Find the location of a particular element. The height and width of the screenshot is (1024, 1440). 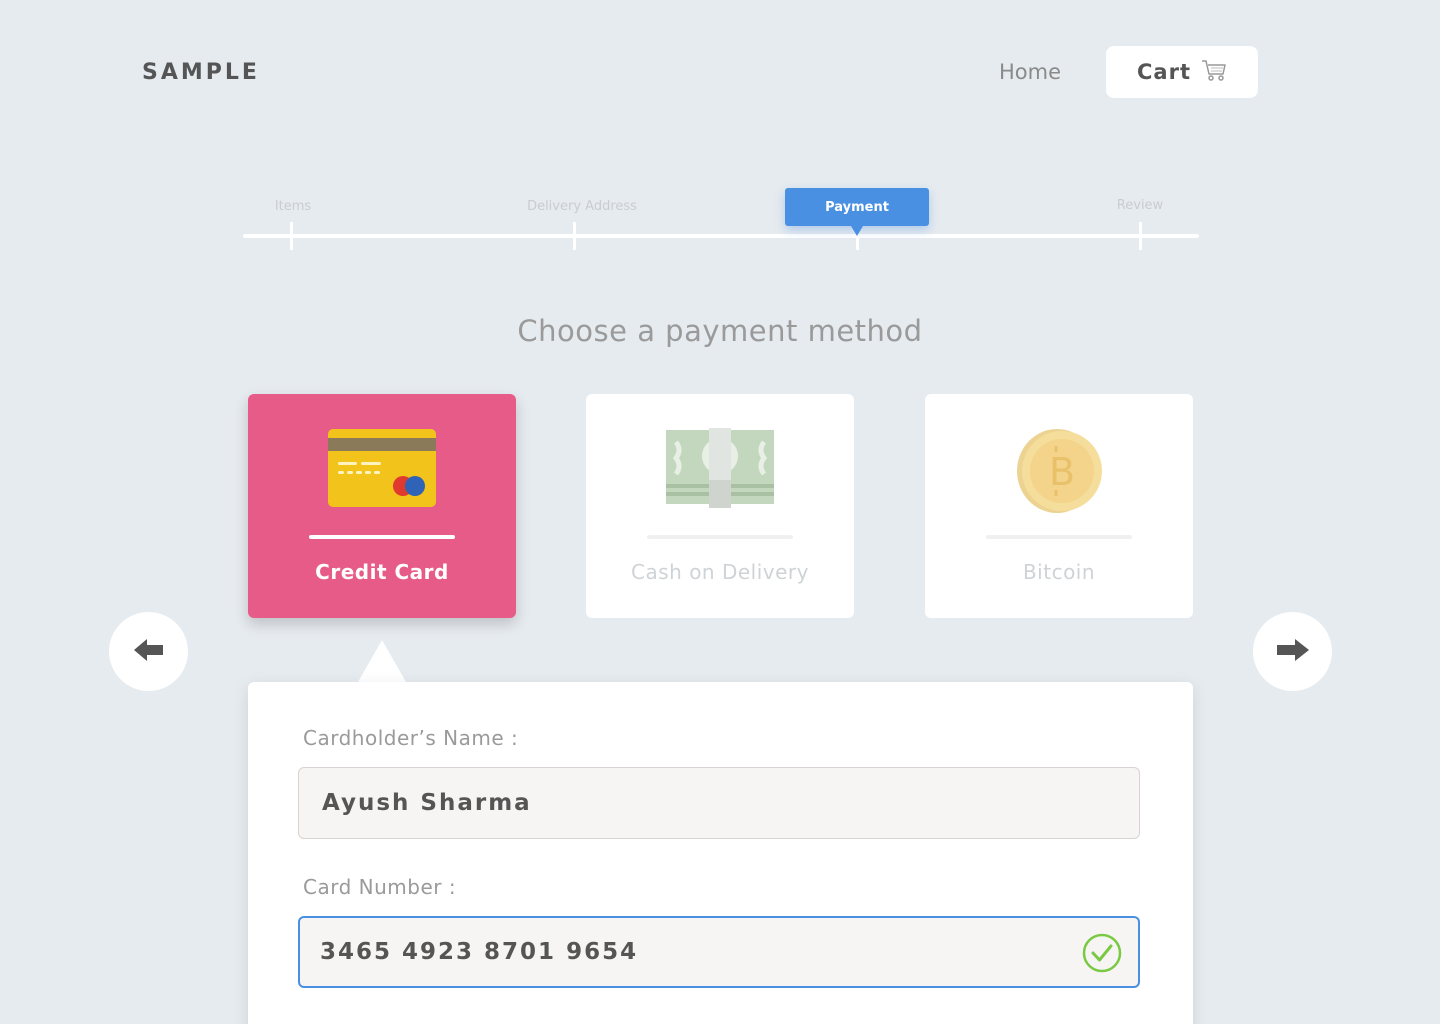

cardholder-name-label: Cardholder’s Name : is located at coordinates (411, 738).